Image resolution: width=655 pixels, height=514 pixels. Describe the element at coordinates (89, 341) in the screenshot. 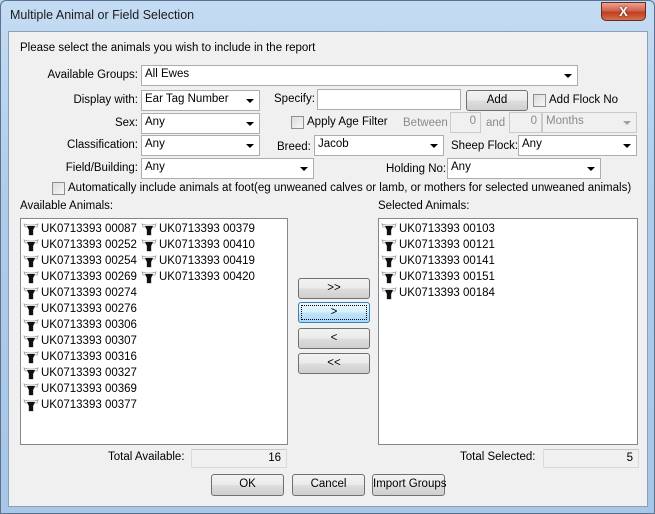

I see `animal-tag: UK0713393 00307` at that location.